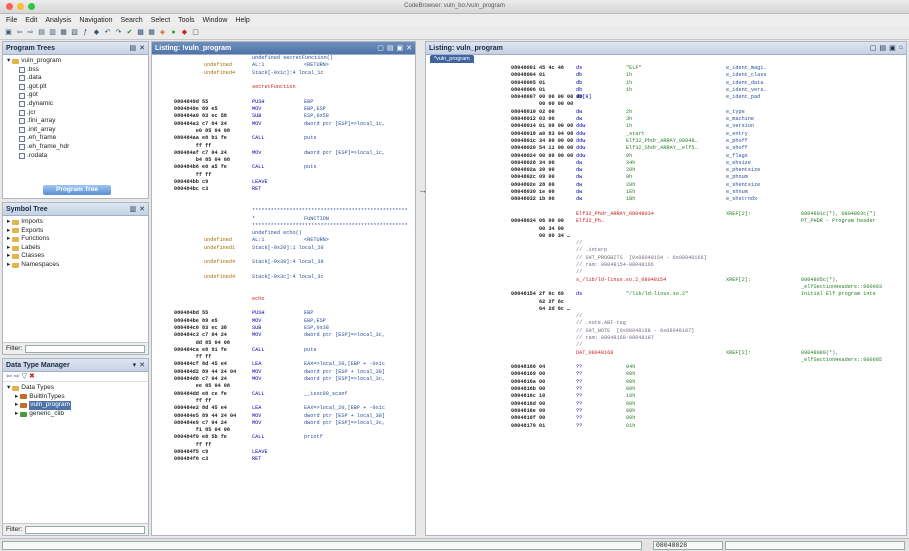 The image size is (909, 551). I want to click on back-icon: ⇦, so click(19, 32).